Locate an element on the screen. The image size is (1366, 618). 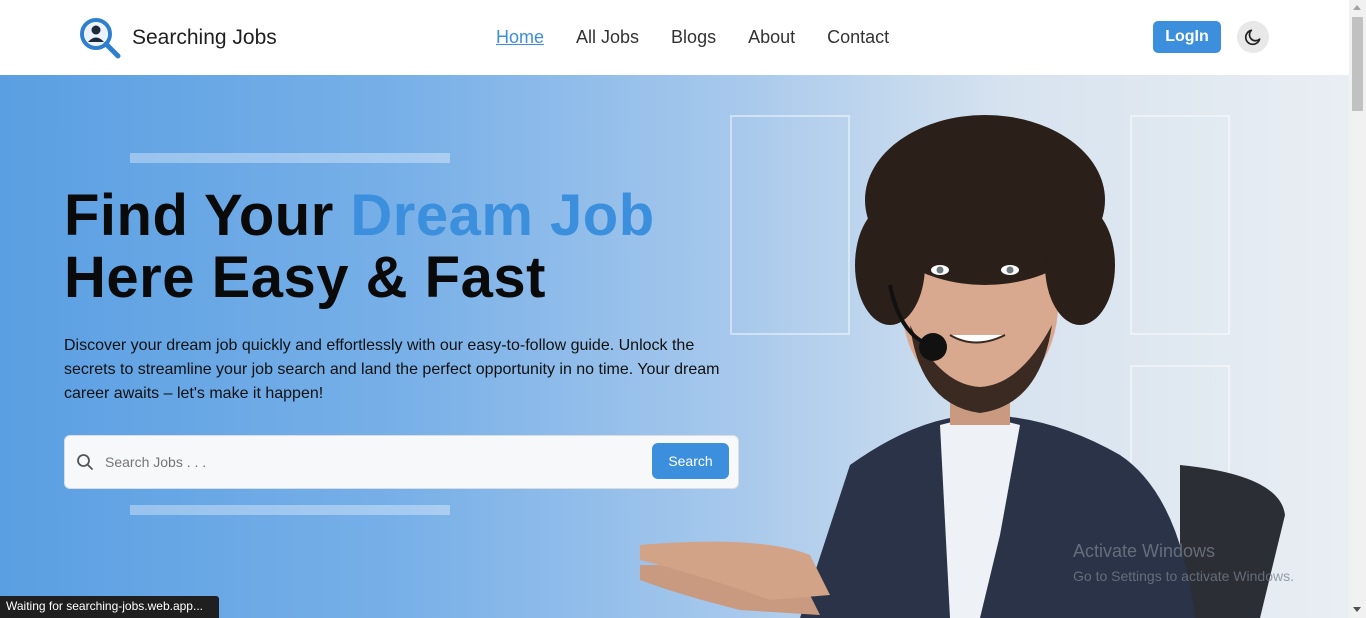
main-nav: Home All Jobs Blogs About Contact is located at coordinates (708, 37).